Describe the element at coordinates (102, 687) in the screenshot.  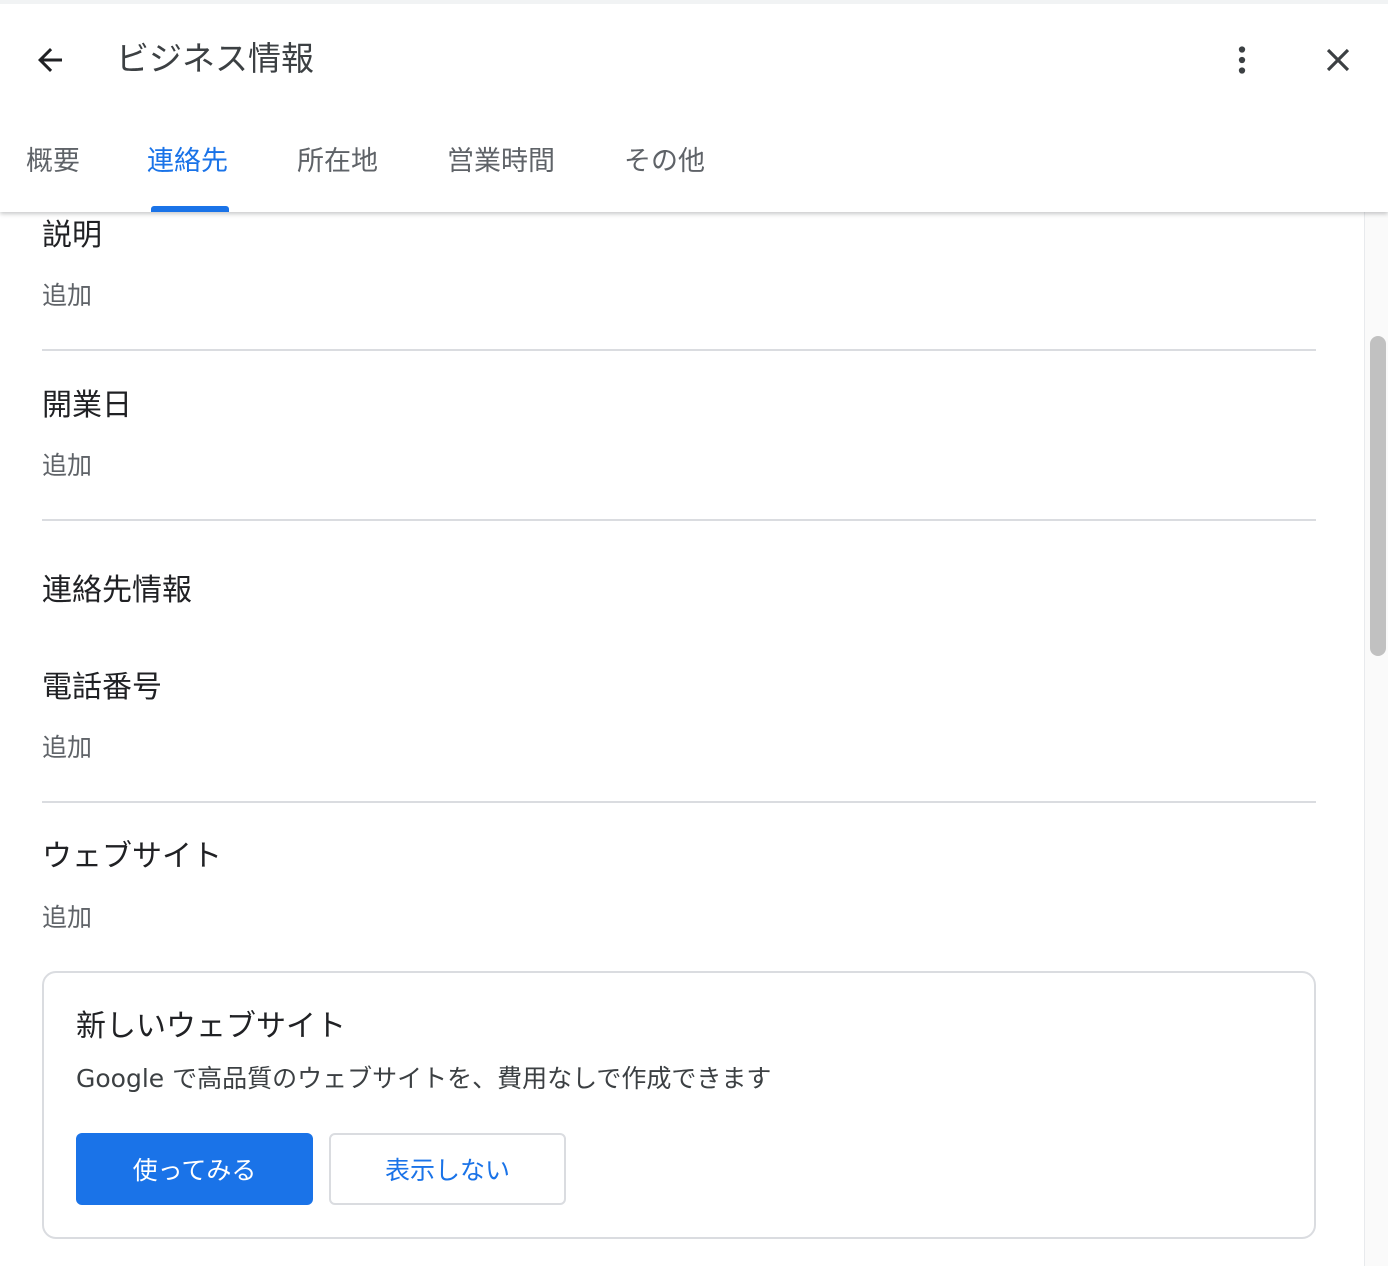
I see `phone-label: 電話番号` at that location.